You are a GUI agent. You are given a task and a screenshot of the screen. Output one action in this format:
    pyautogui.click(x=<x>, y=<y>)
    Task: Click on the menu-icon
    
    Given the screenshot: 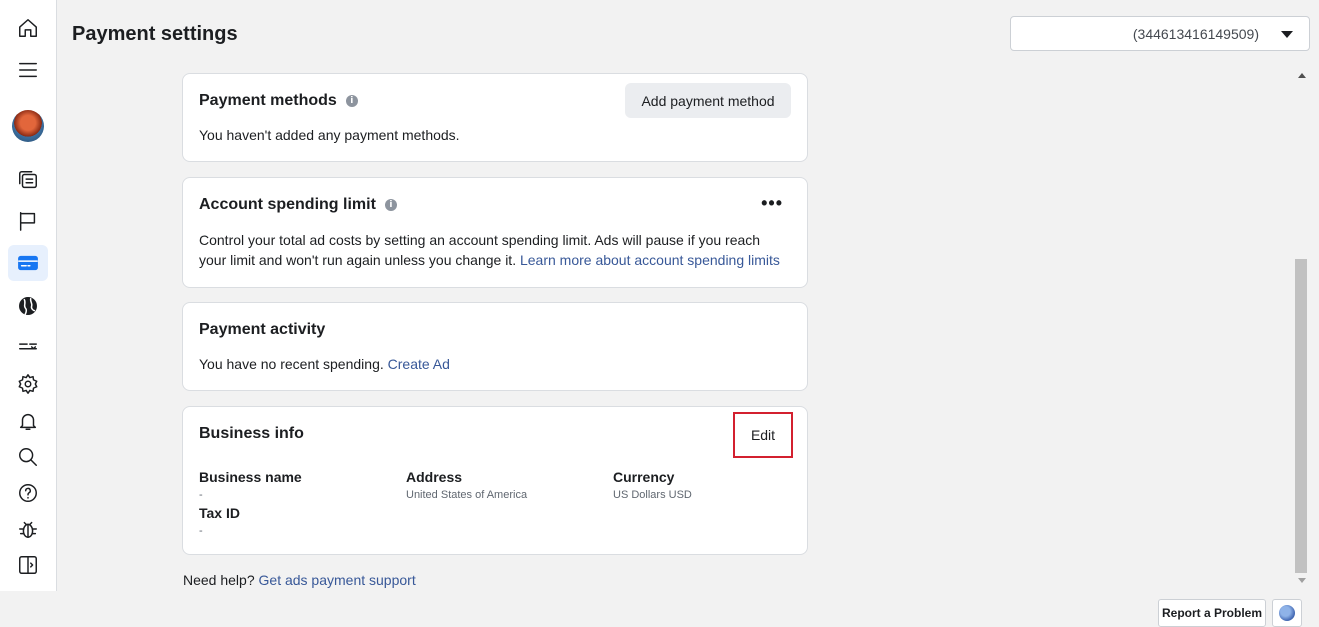 What is the action you would take?
    pyautogui.click(x=28, y=70)
    